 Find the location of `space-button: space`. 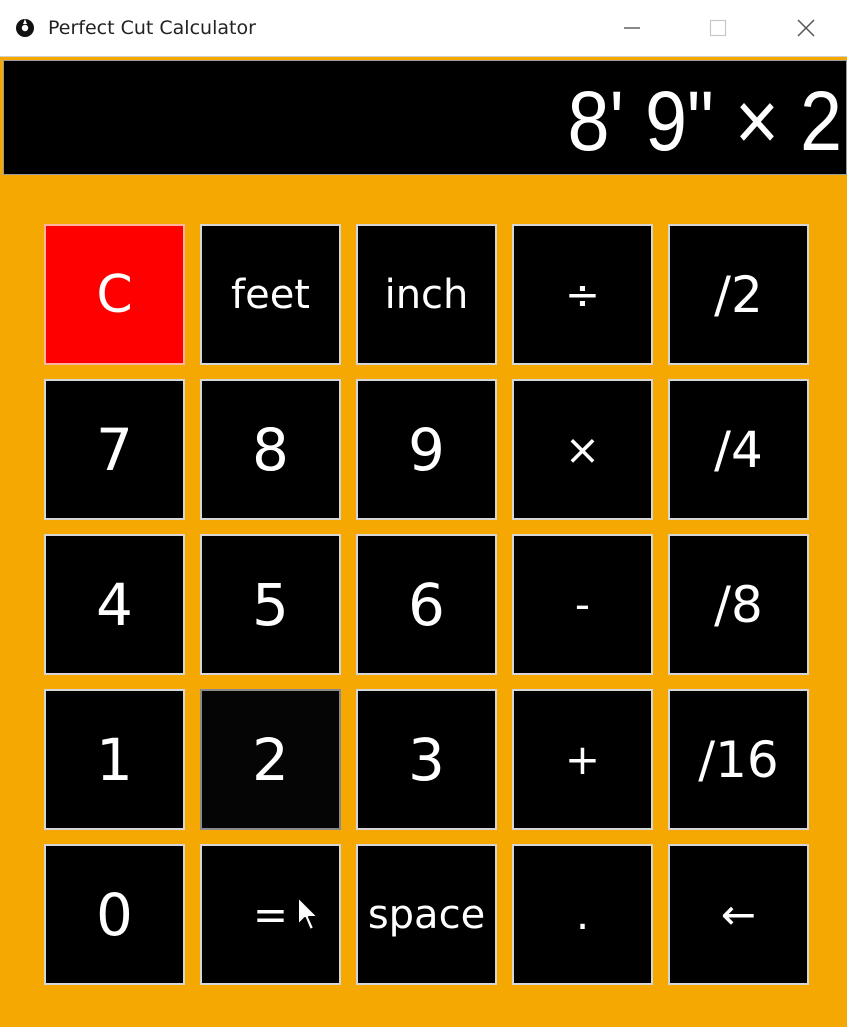

space-button: space is located at coordinates (426, 914).